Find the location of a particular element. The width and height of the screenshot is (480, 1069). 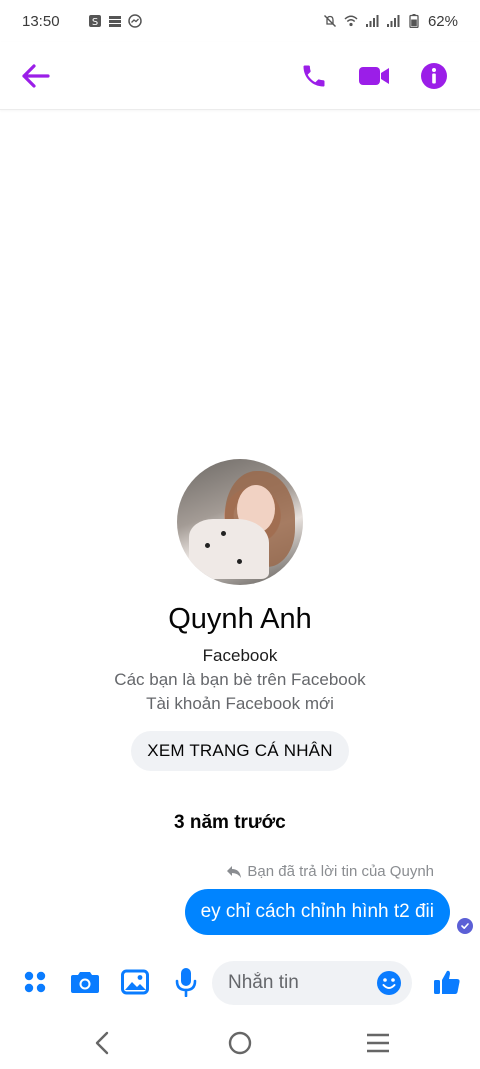

conversation-header is located at coordinates (240, 76).